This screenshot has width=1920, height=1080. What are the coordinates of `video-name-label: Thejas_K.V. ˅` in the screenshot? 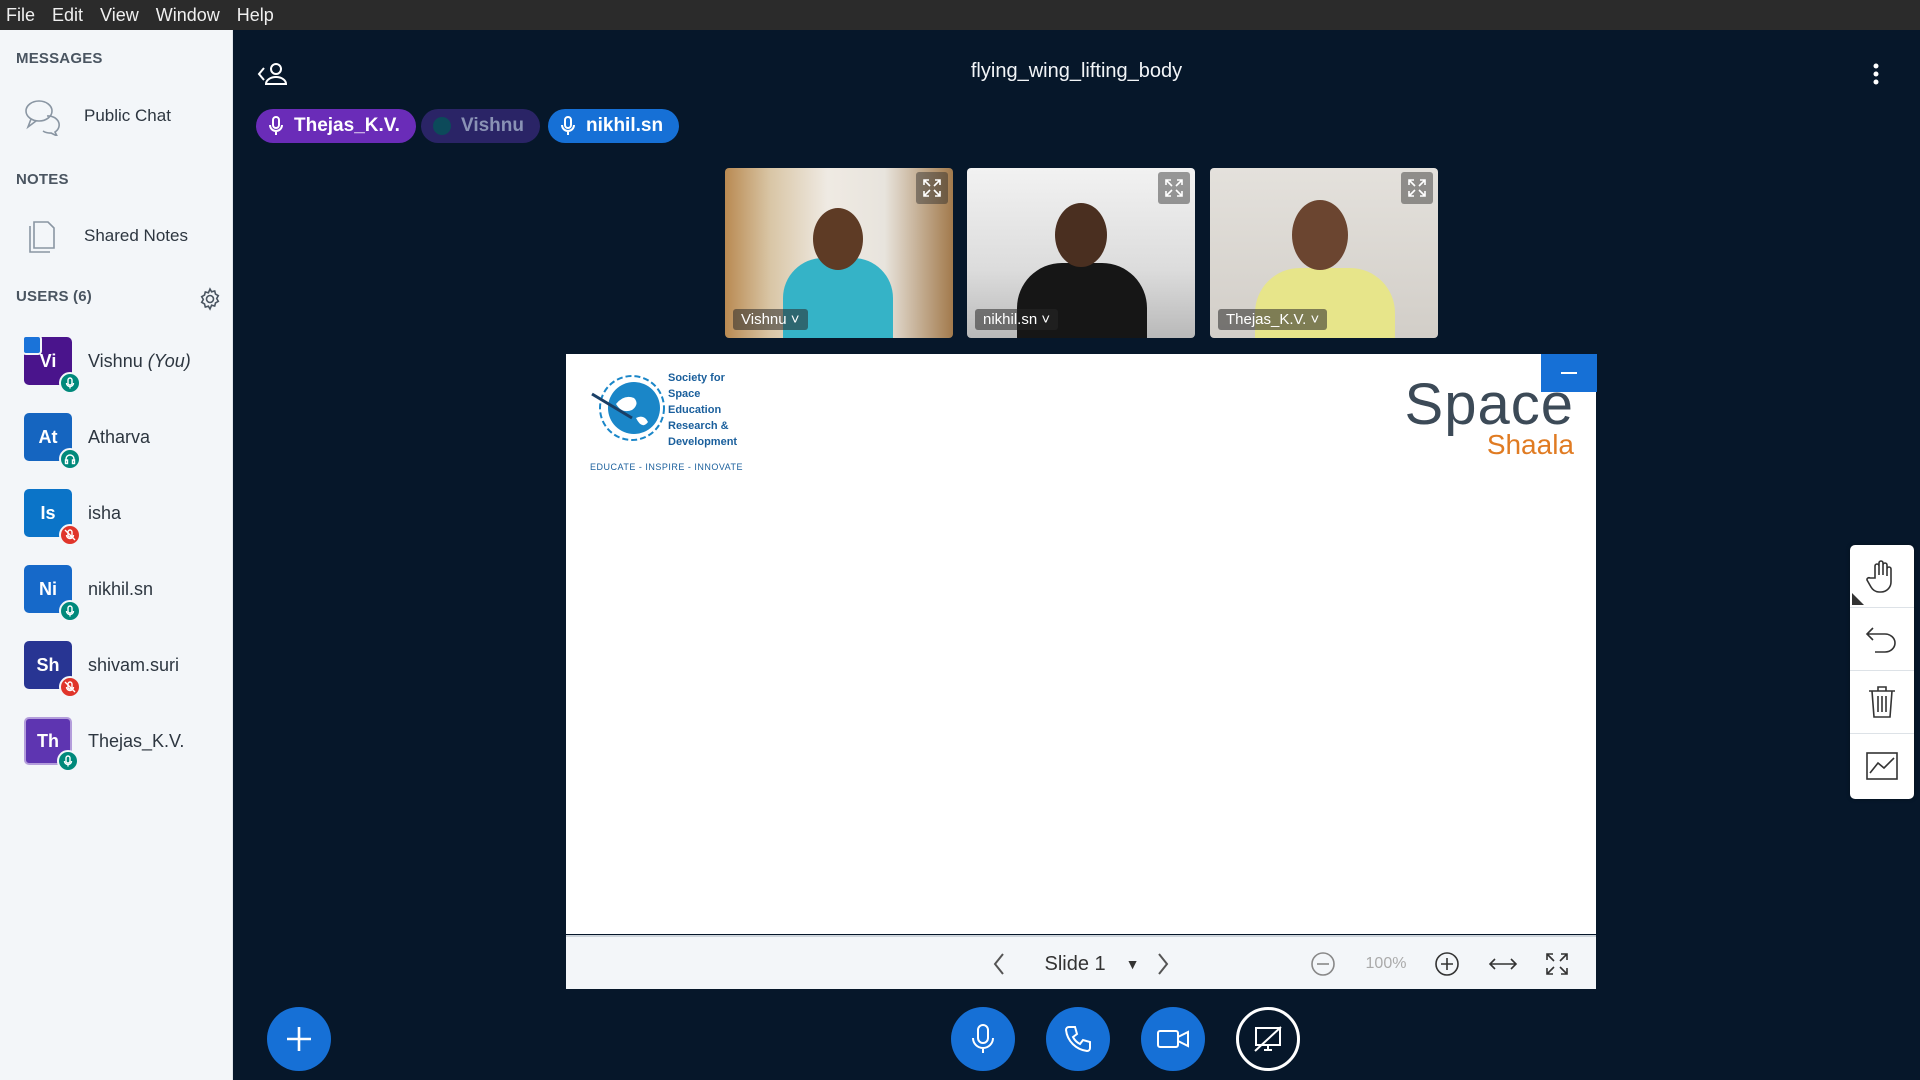 It's located at (1273, 319).